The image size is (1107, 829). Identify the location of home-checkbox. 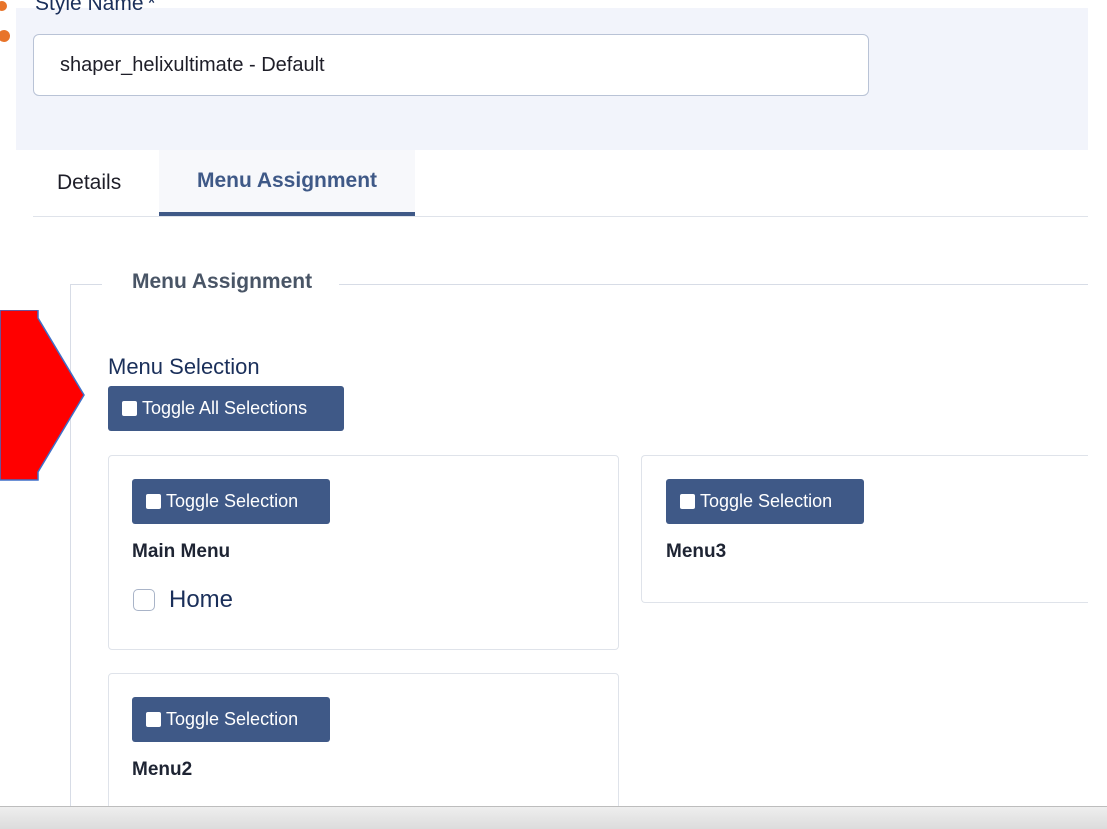
(144, 600).